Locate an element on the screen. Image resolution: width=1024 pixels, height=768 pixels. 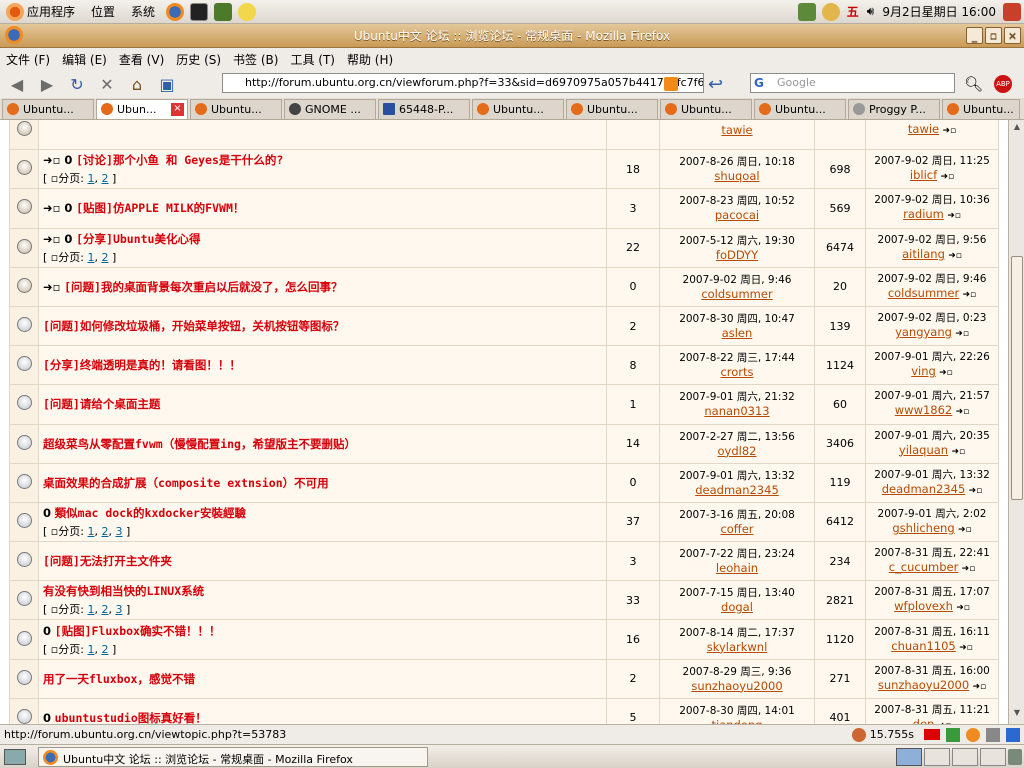
author-link: tawie is located at coordinates (737, 130).